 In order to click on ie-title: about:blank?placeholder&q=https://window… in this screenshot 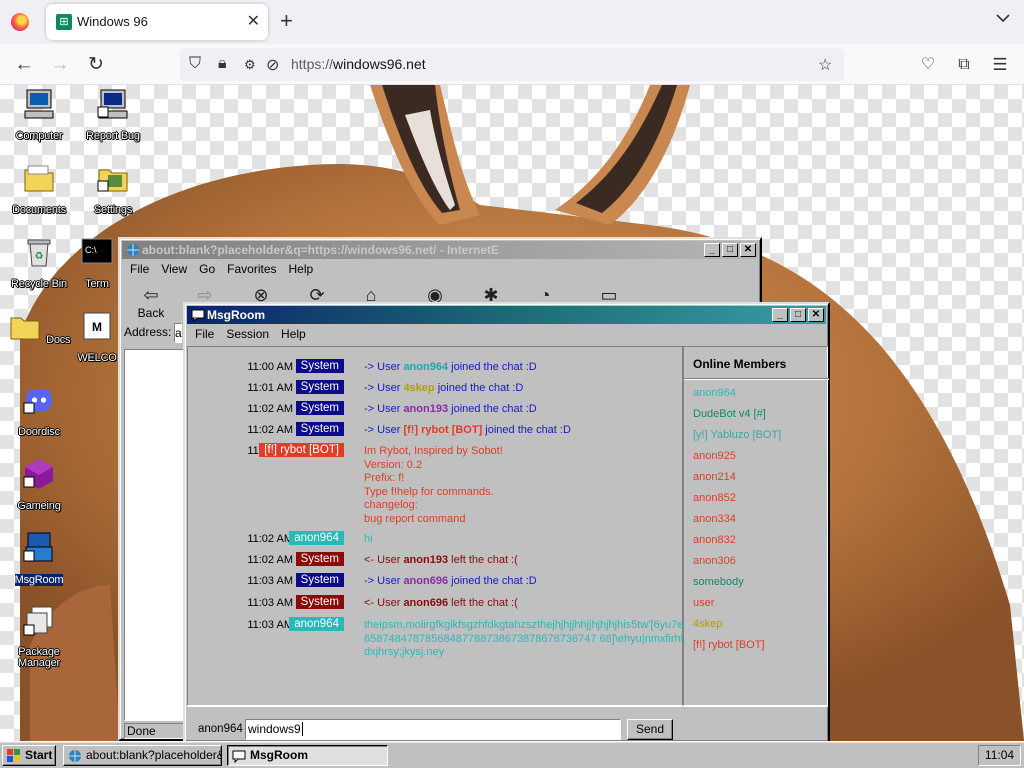, I will do `click(321, 250)`.